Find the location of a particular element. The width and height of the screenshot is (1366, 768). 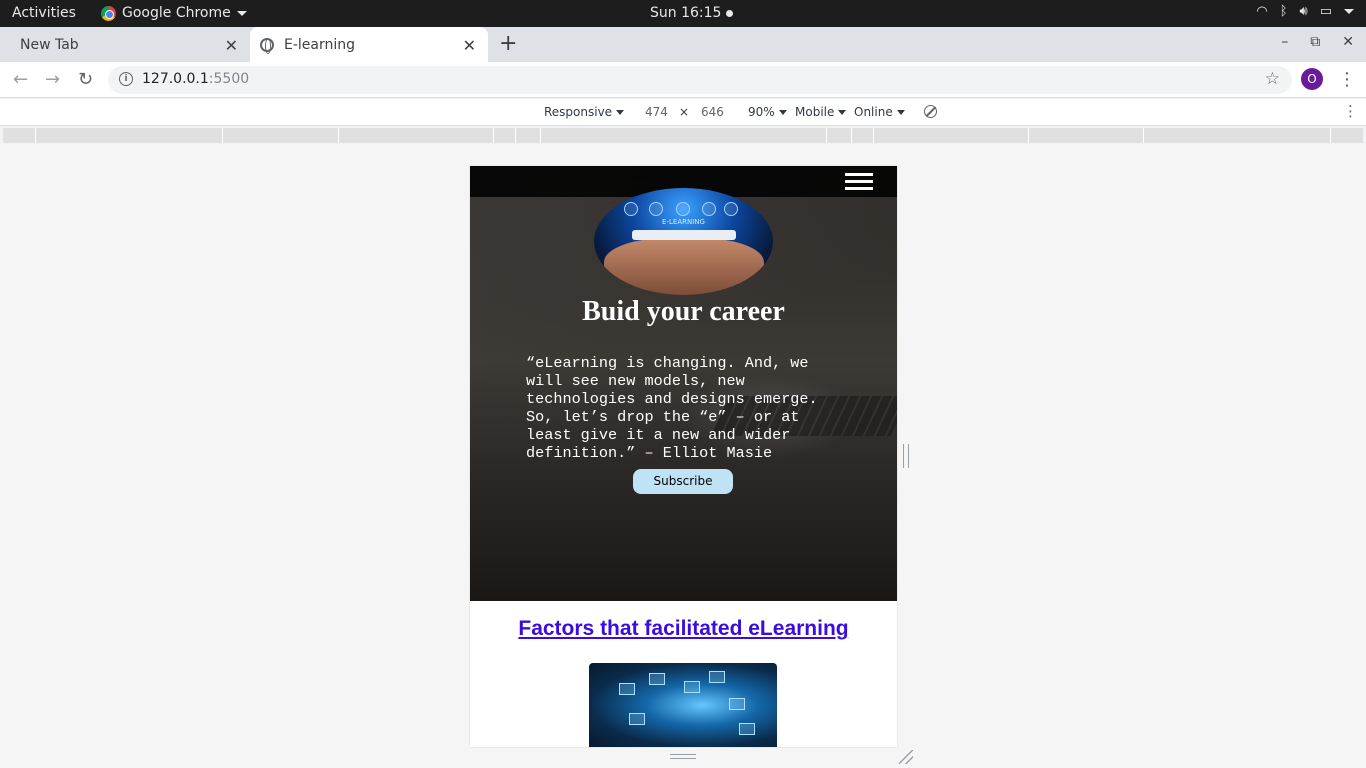

device-toolbar: Responsive 474 × 646 90% Mobile Online ⋮ is located at coordinates (683, 112).